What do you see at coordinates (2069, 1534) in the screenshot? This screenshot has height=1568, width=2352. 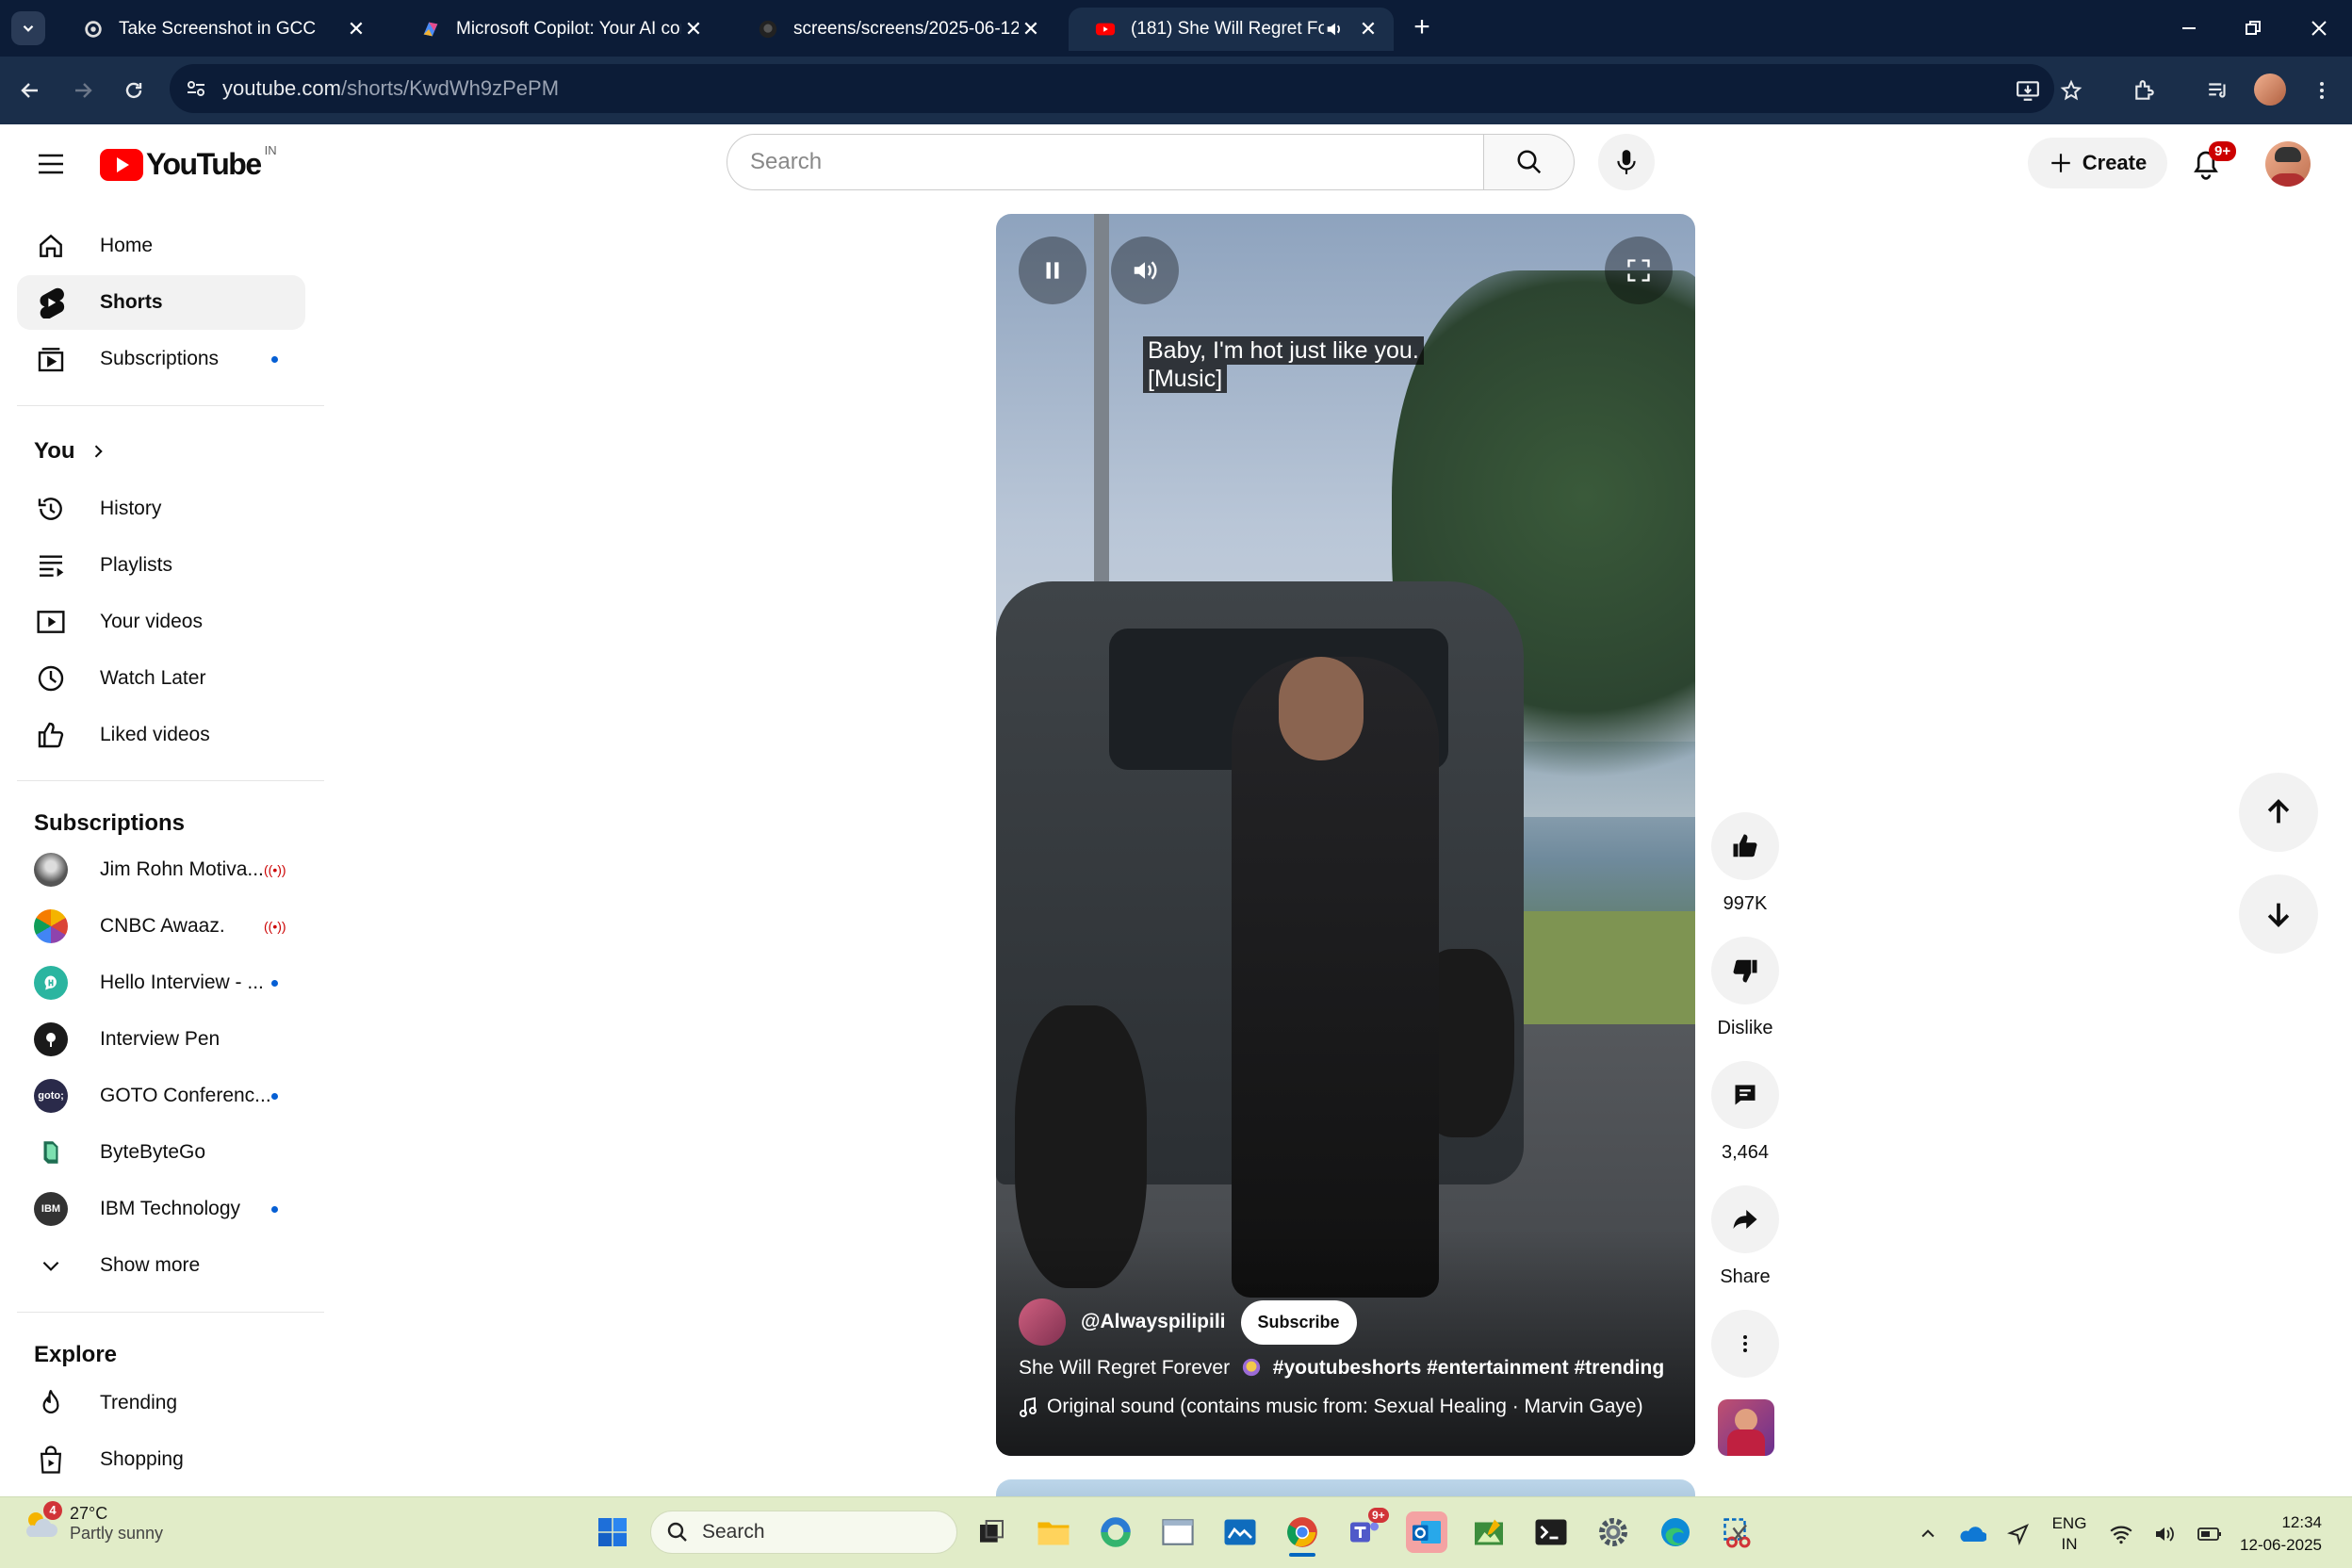 I see `input-language: ENG IN` at bounding box center [2069, 1534].